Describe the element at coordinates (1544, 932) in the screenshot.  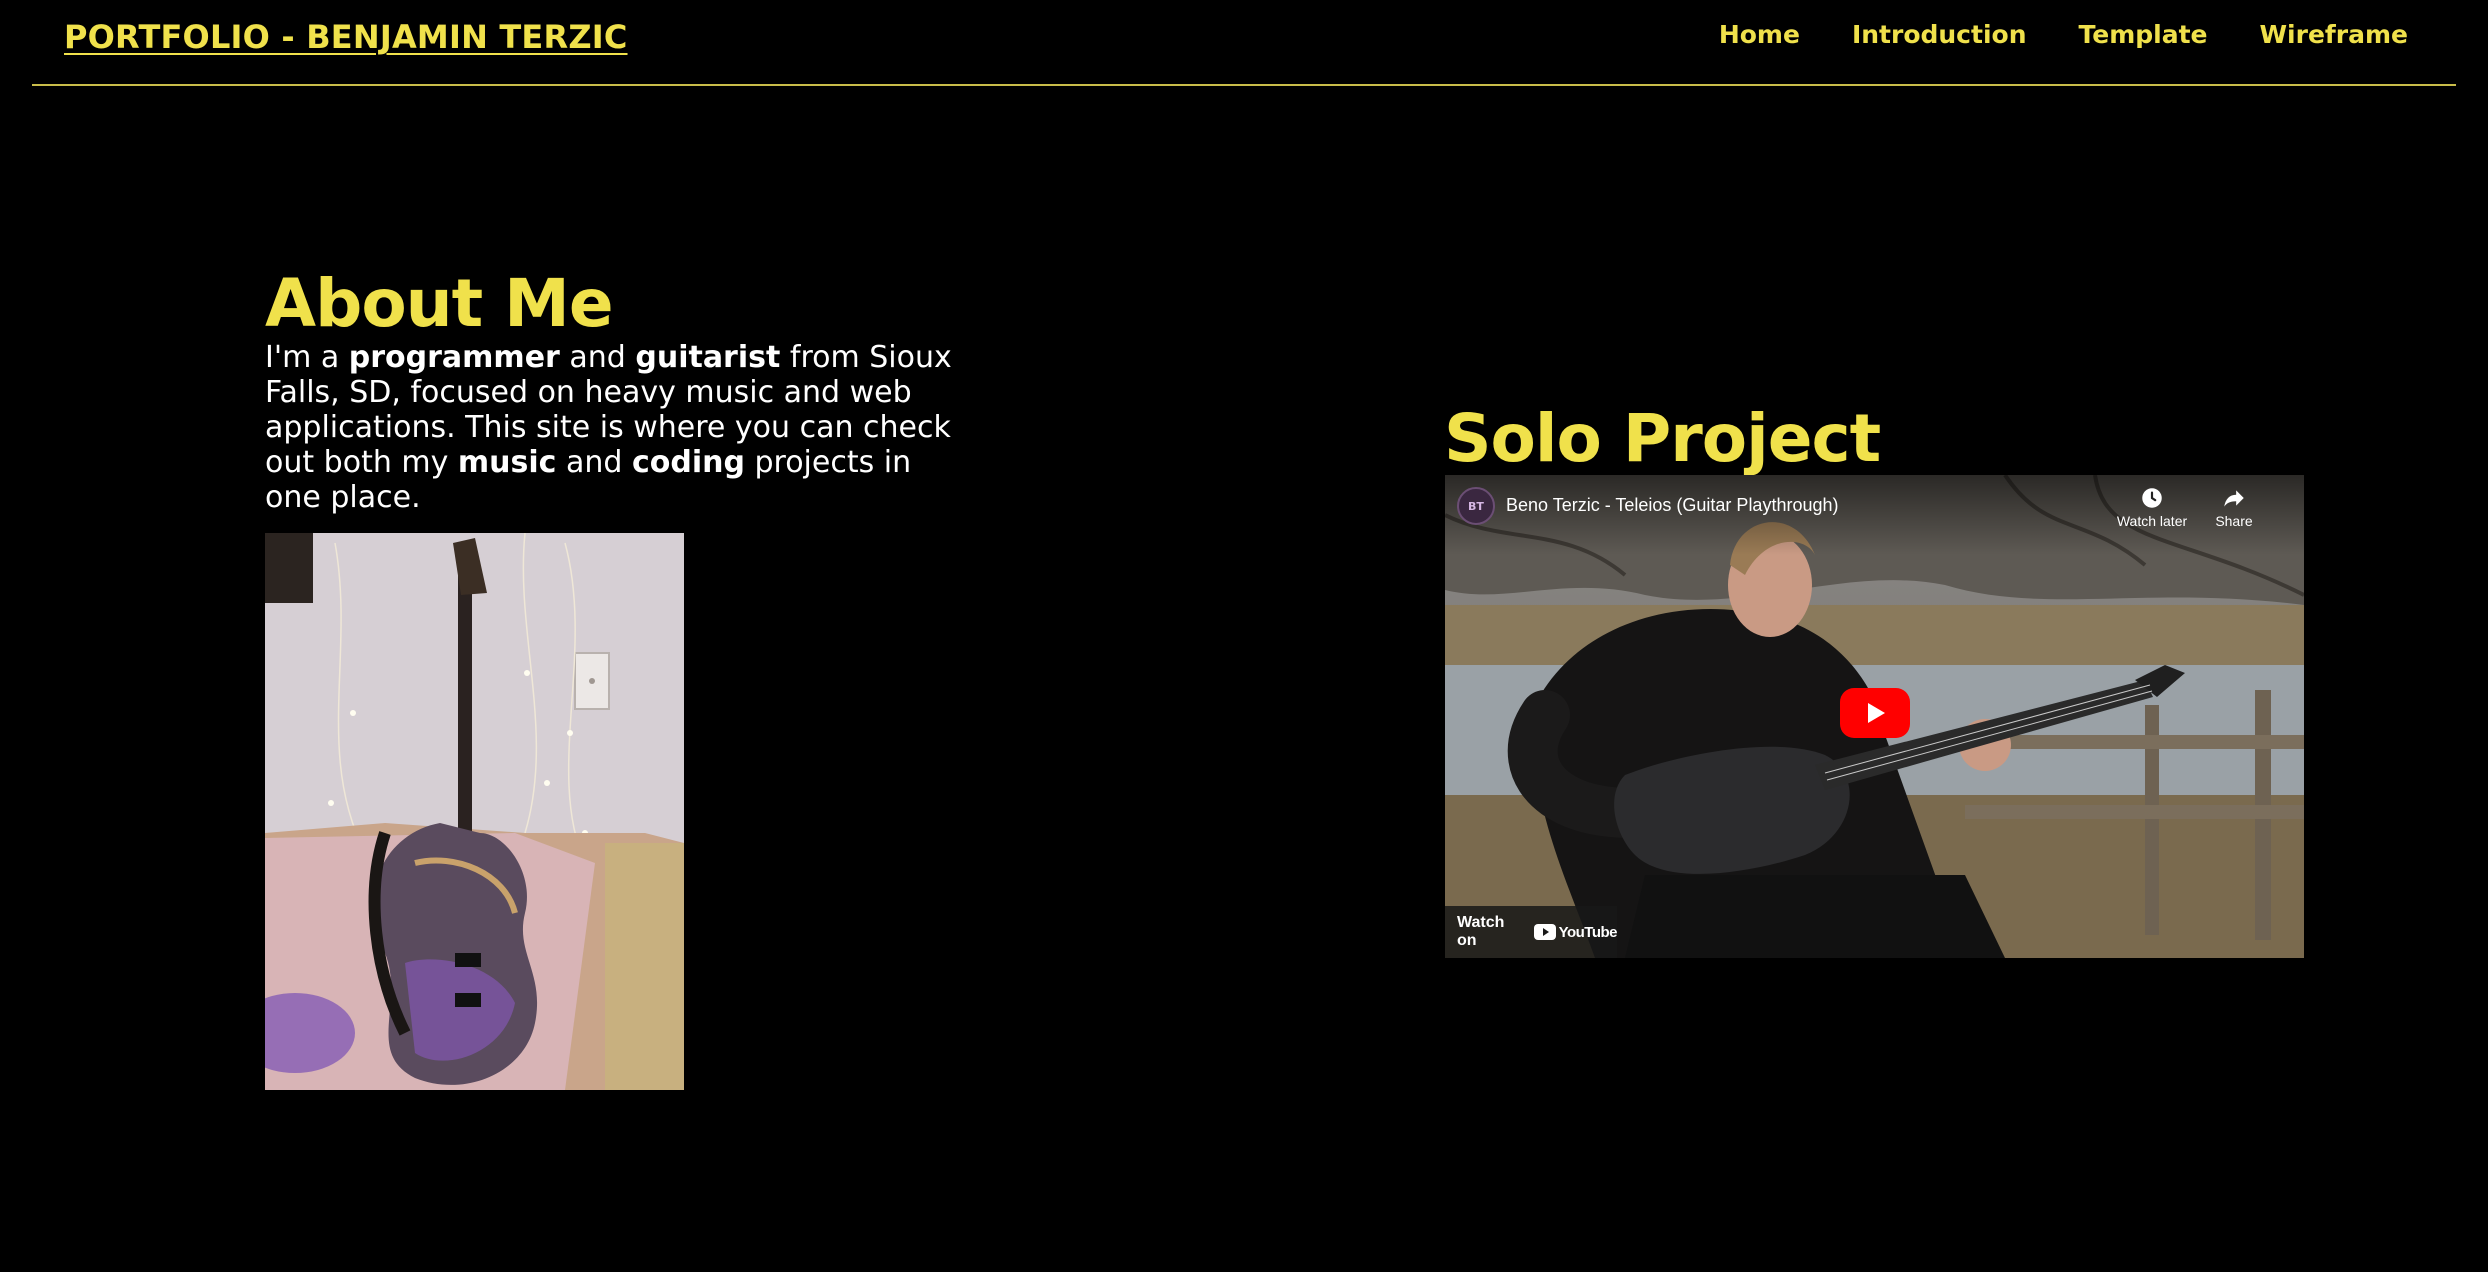
I see `youtube-play-icon` at that location.